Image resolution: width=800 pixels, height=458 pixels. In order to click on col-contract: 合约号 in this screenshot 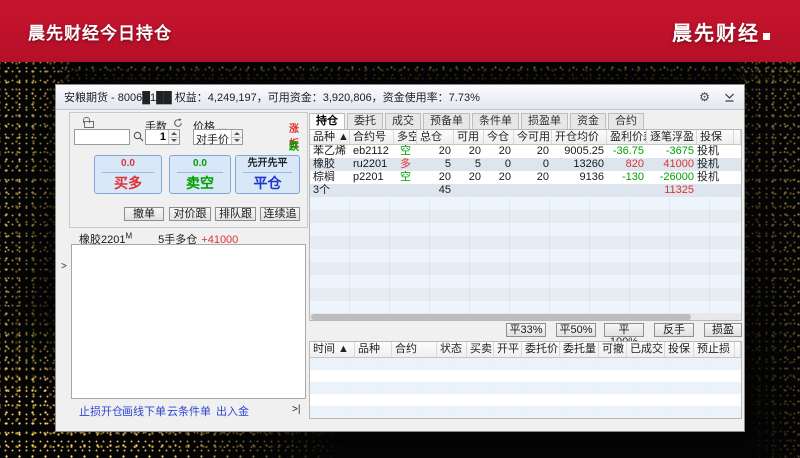, I will do `click(372, 137)`.